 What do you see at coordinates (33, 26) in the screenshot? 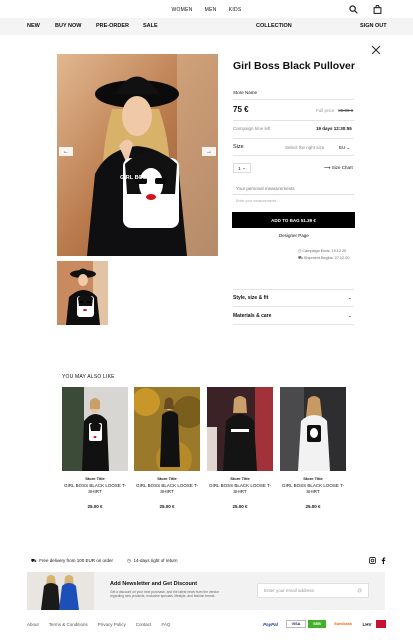
I see `nav-new: NEW` at bounding box center [33, 26].